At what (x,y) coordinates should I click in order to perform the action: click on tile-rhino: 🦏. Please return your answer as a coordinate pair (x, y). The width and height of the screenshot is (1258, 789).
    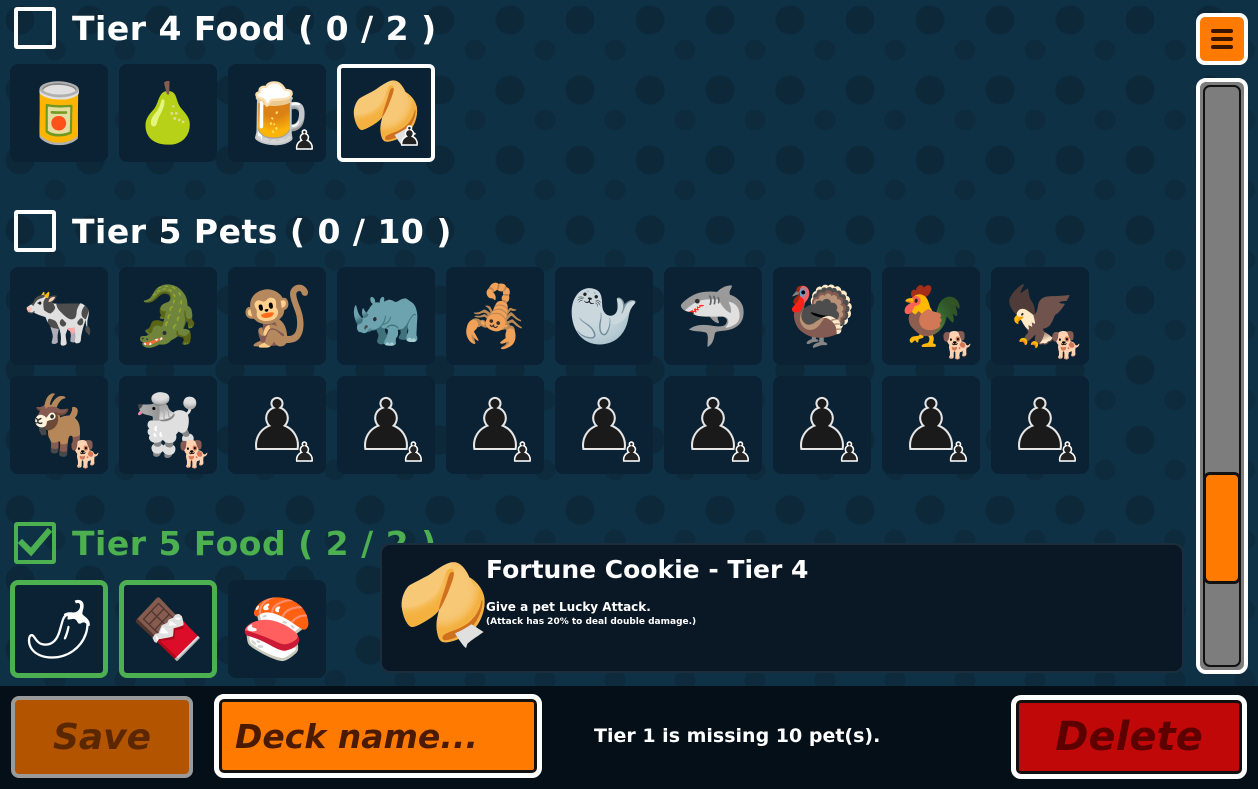
    Looking at the image, I should click on (386, 316).